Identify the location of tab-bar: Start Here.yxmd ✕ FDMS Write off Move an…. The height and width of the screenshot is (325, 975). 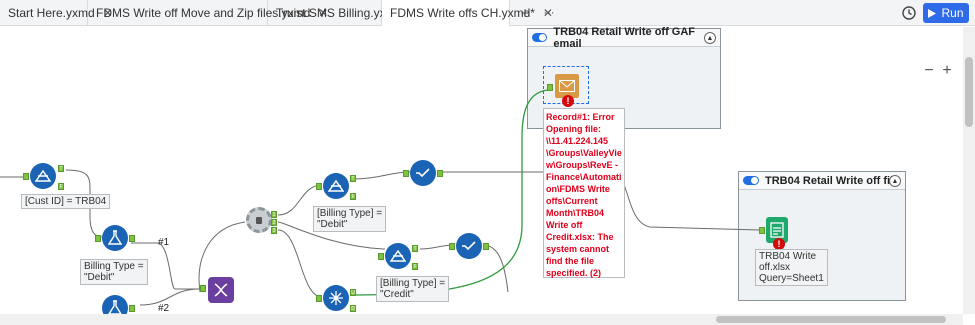
(487, 13).